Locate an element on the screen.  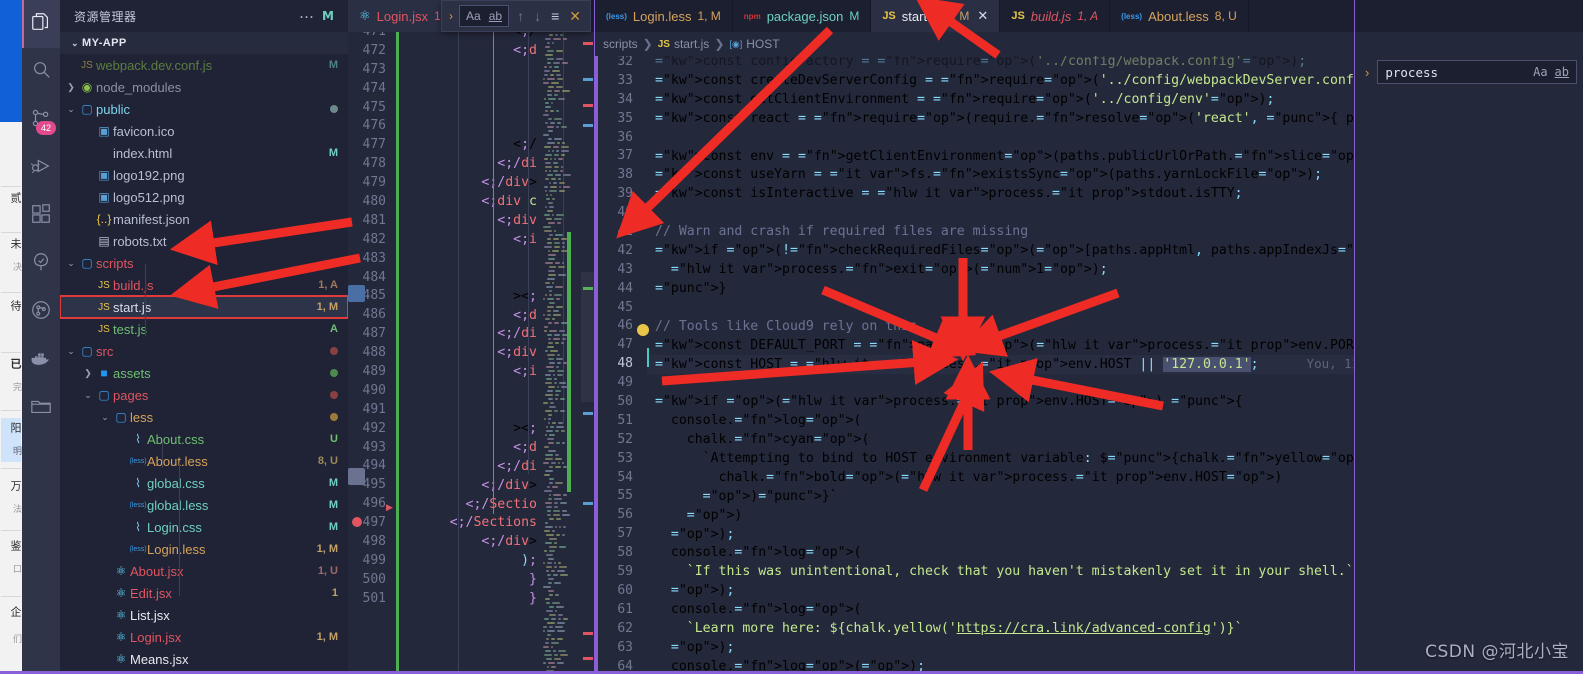
folding-marker: ▶ is located at coordinates (389, 507).